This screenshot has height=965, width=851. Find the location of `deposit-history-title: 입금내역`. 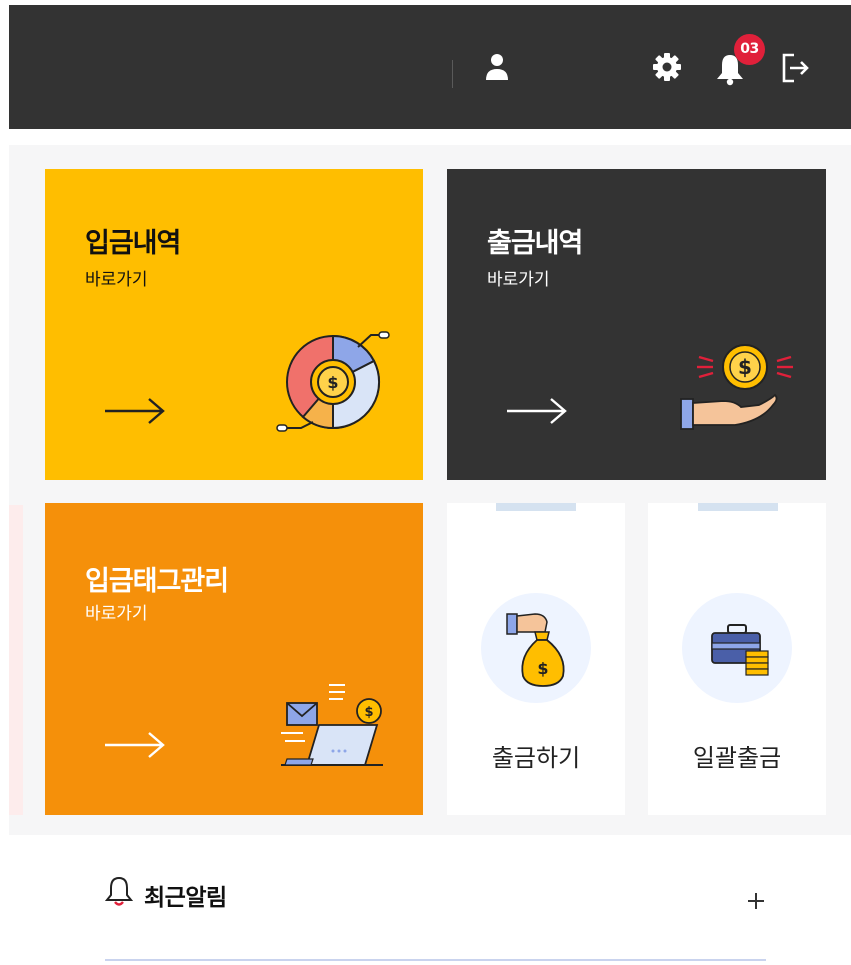

deposit-history-title: 입금내역 is located at coordinates (133, 243).